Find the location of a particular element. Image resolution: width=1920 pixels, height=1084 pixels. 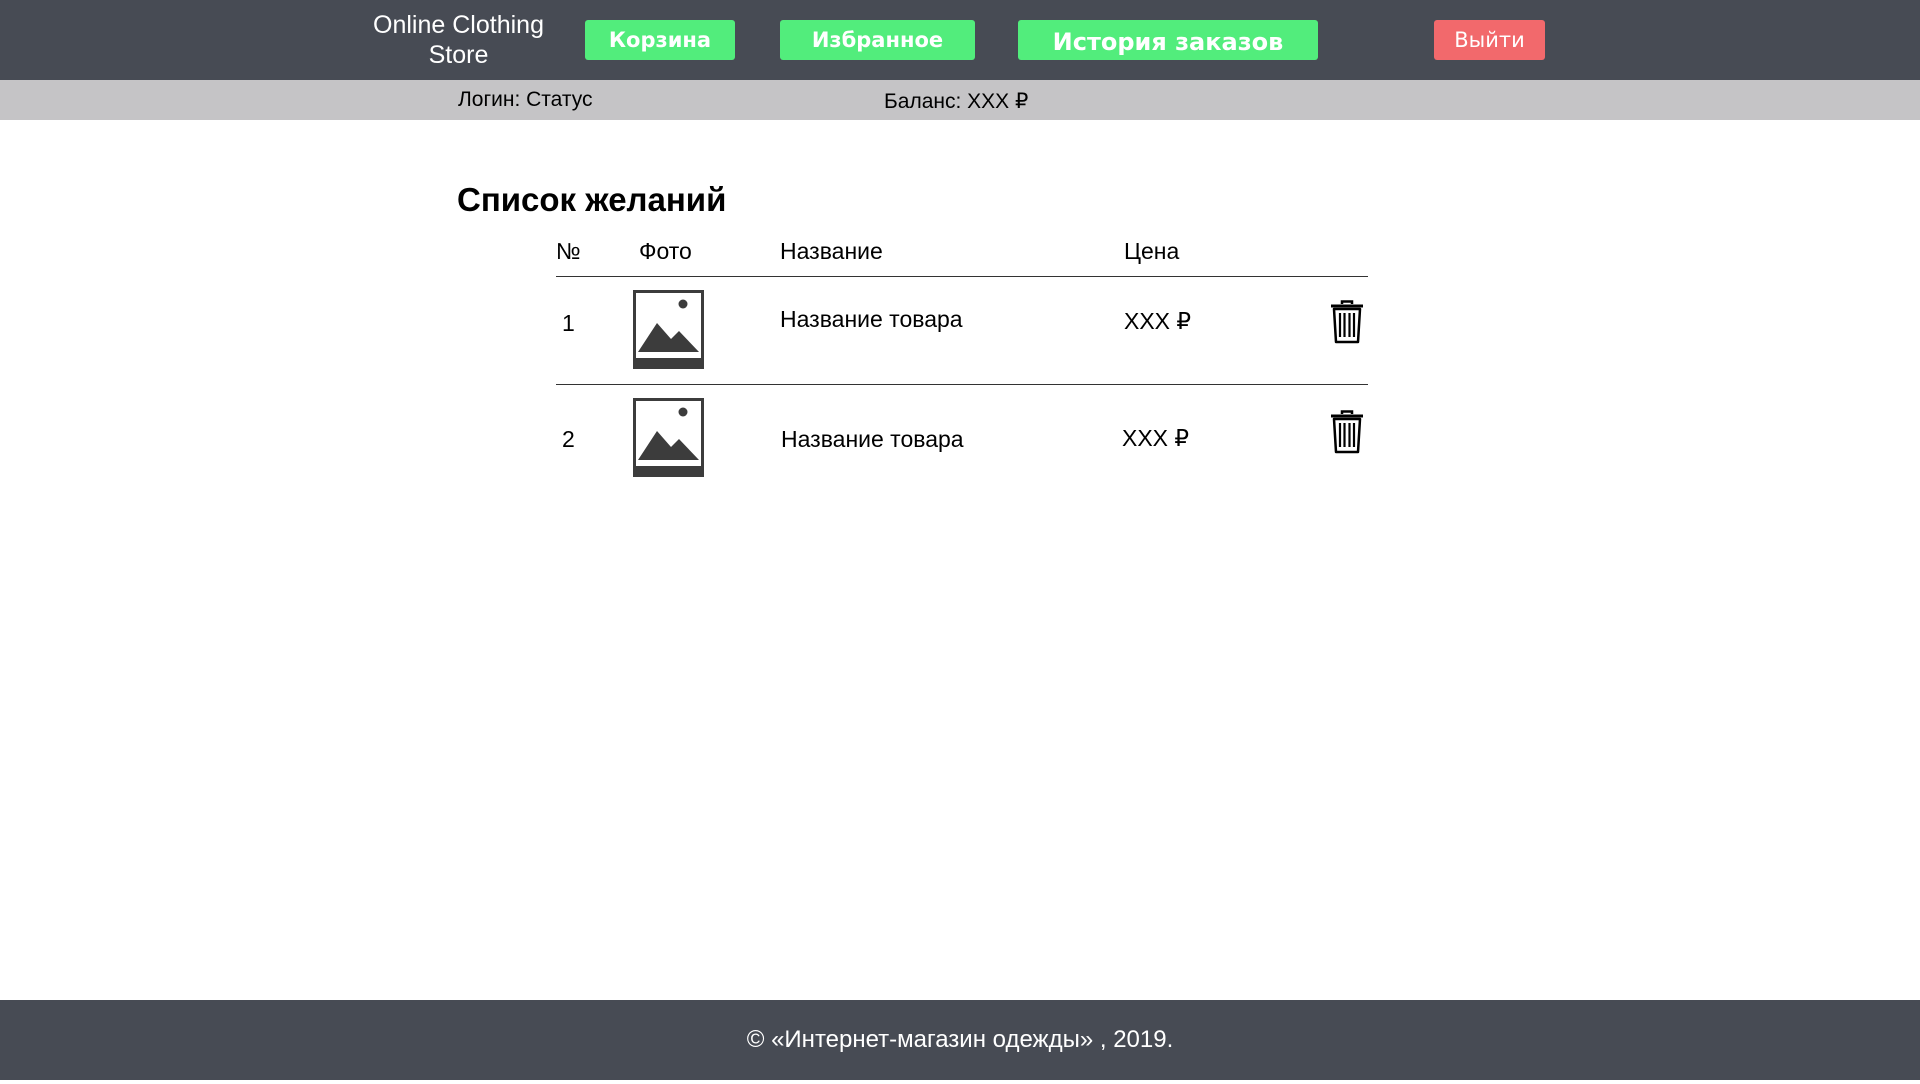

column-header-price: Цена is located at coordinates (1152, 251).